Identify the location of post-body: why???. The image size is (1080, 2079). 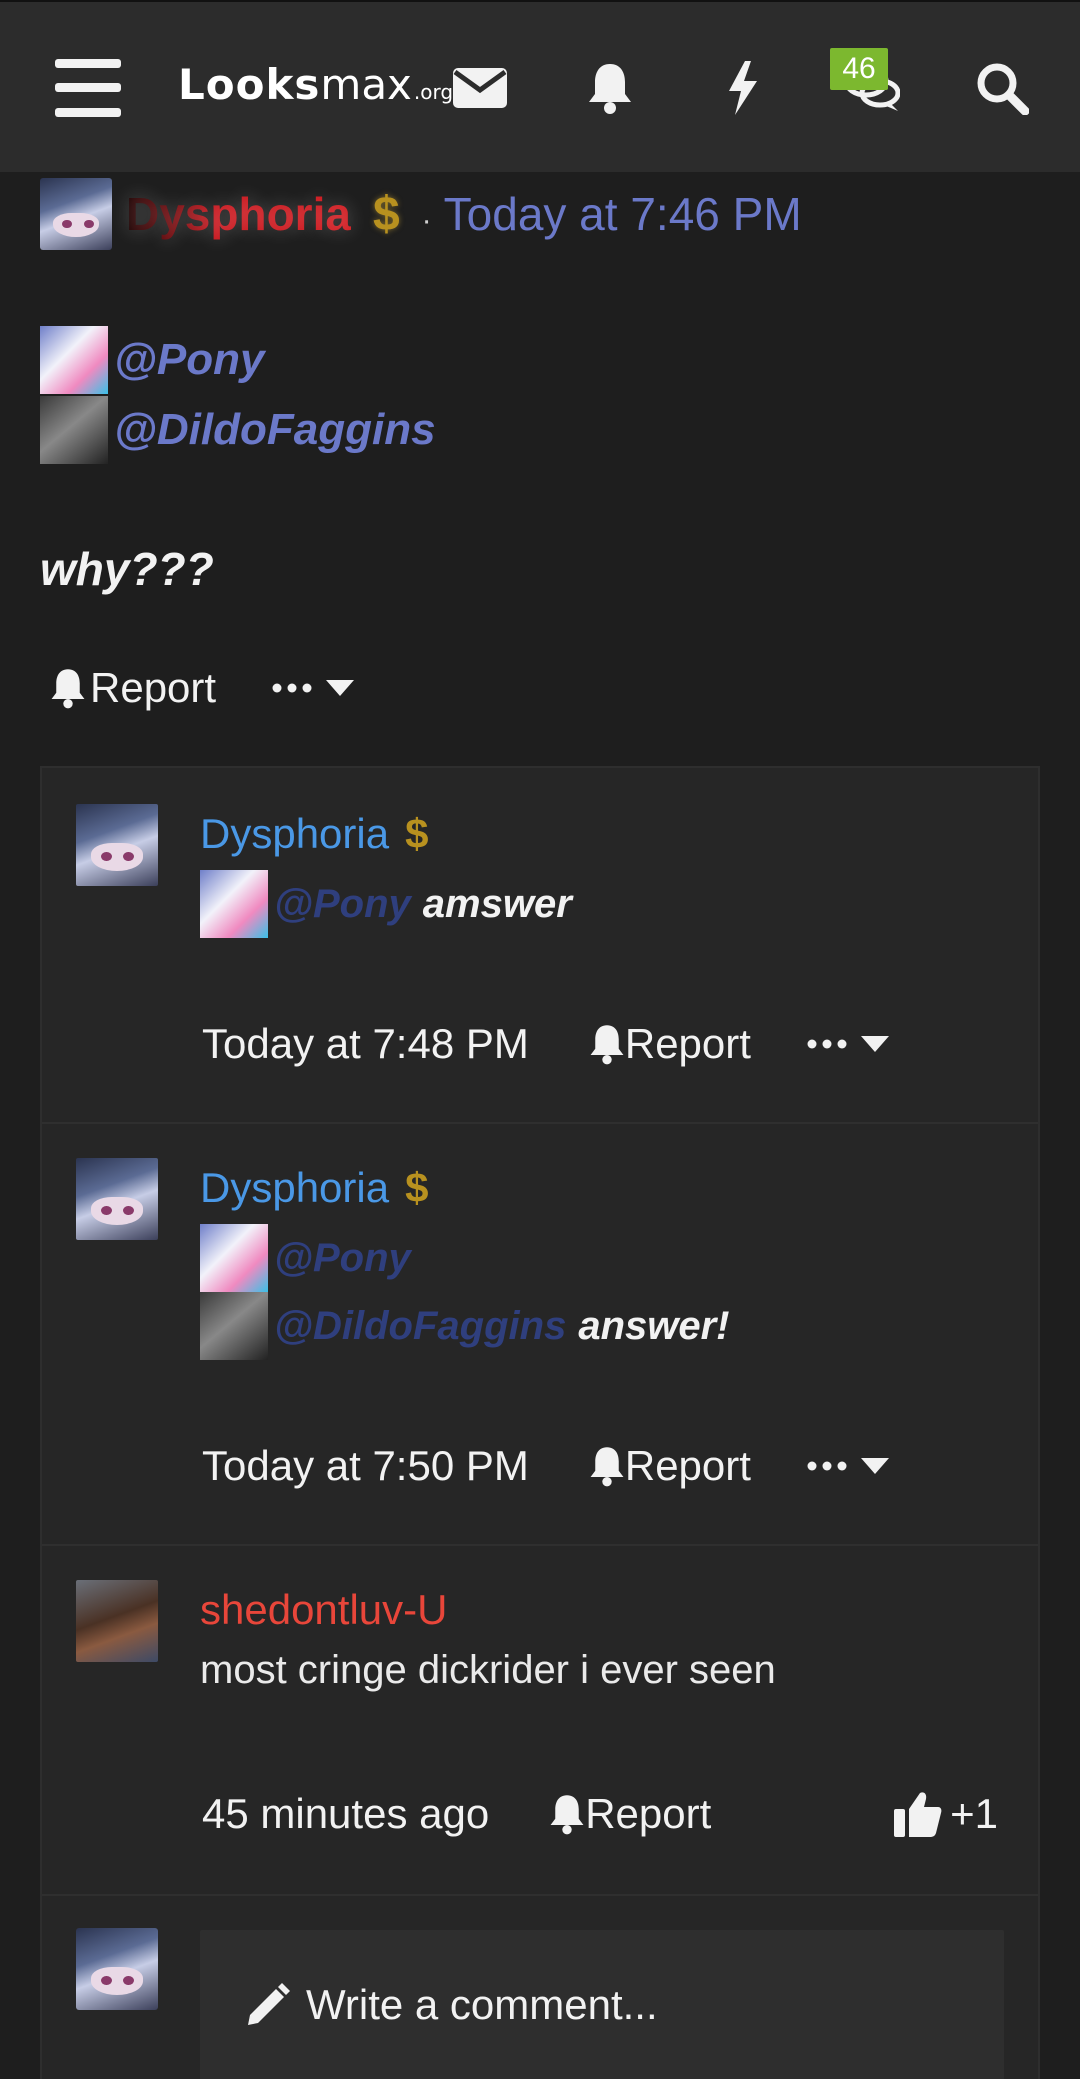
(127, 569).